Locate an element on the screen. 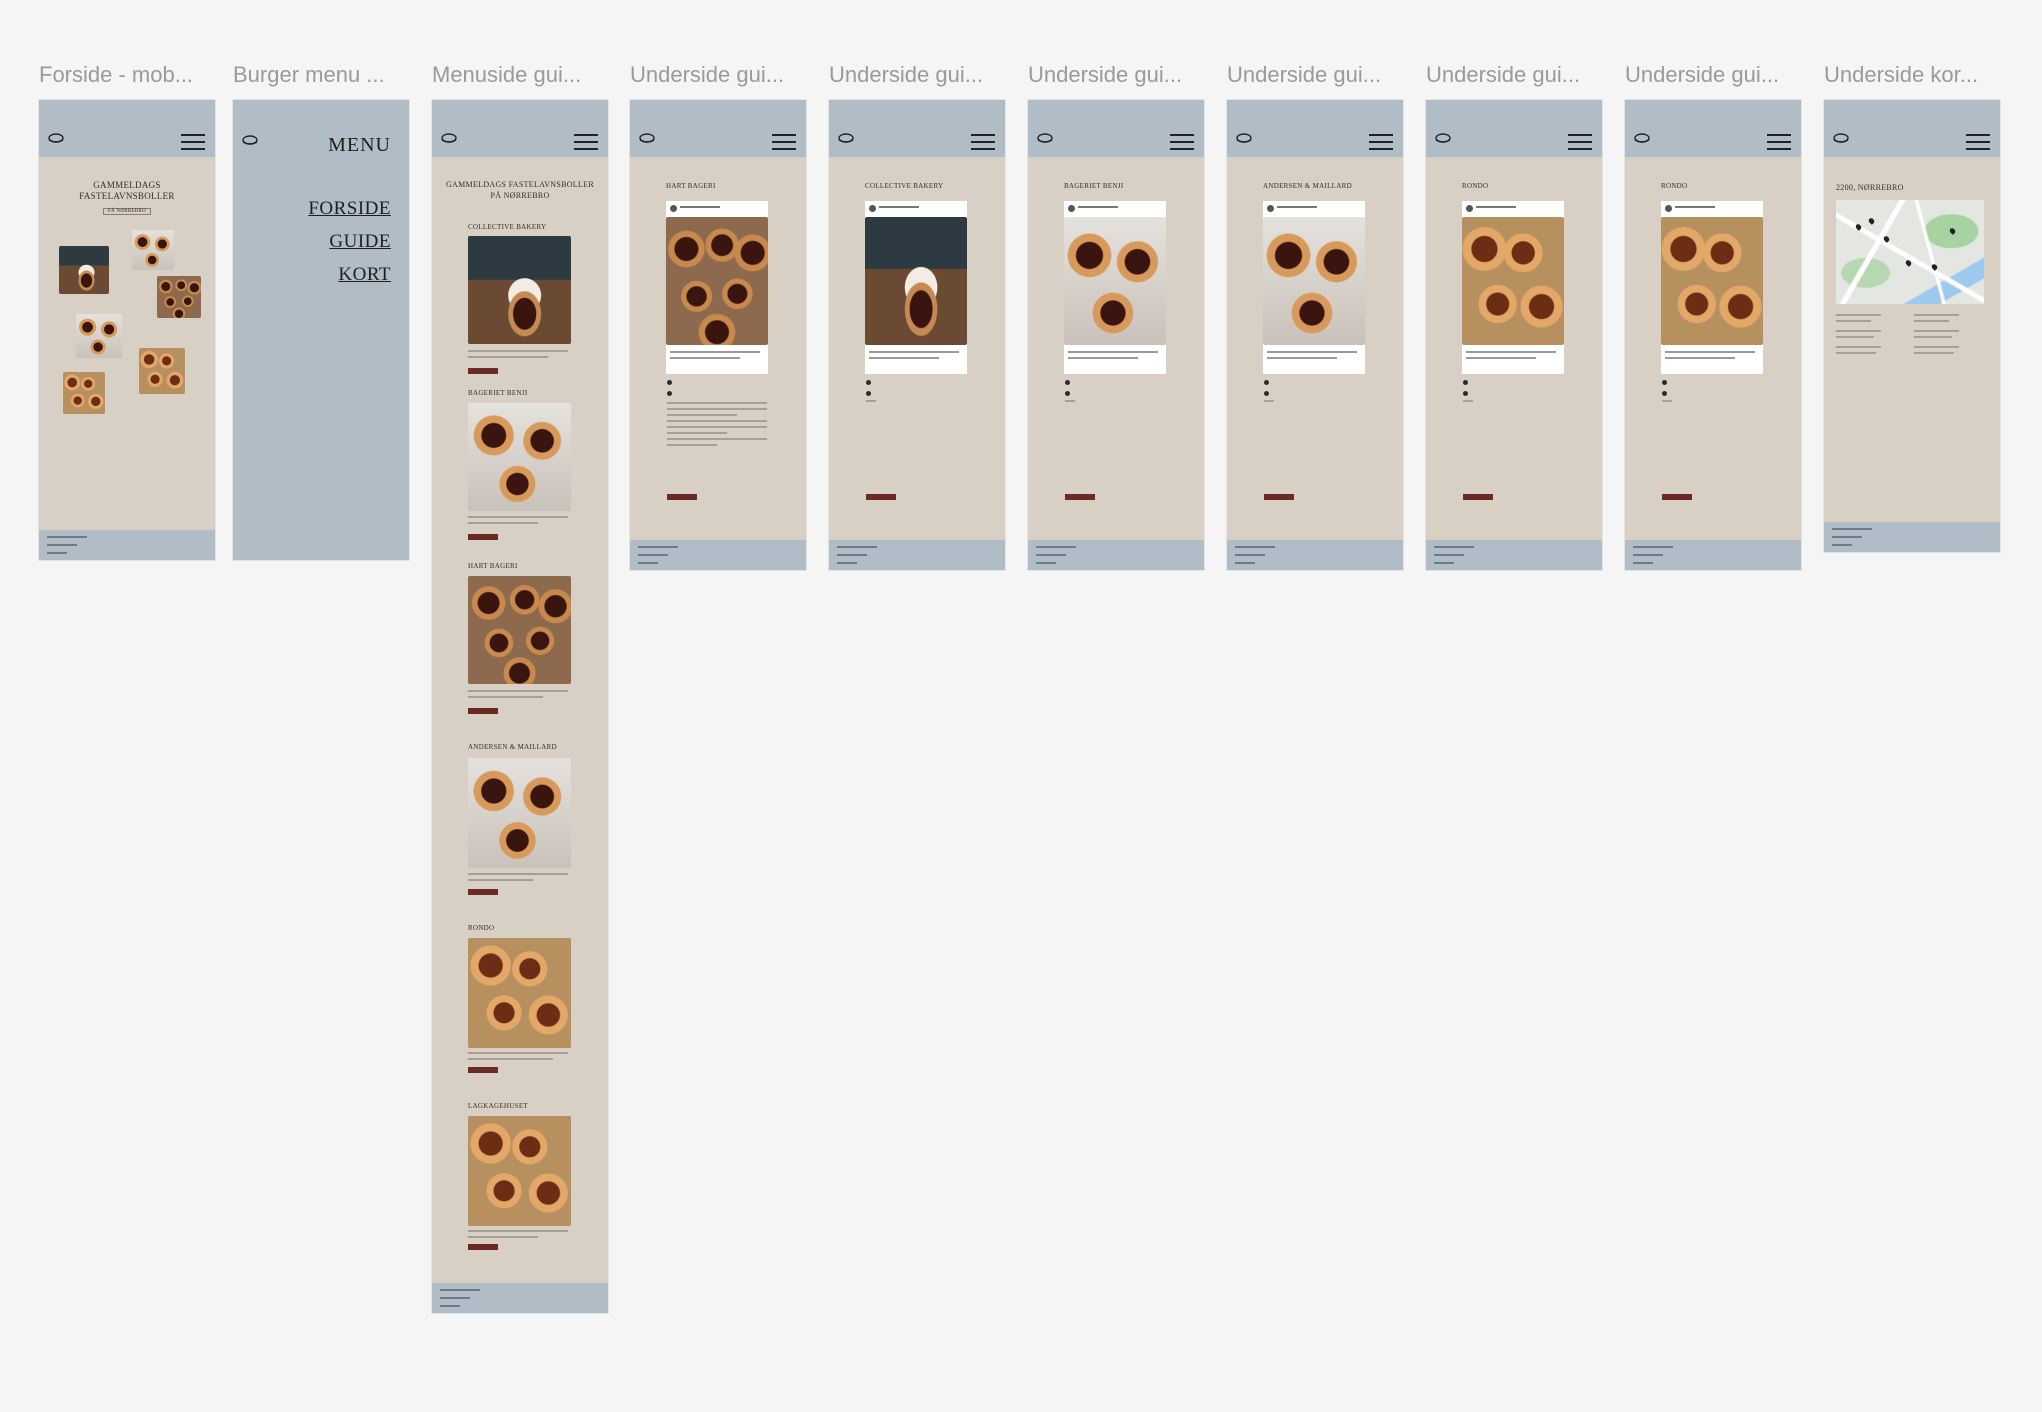  frame-underside-andersen: ANDERSEN & MAILLARD is located at coordinates (1315, 335).